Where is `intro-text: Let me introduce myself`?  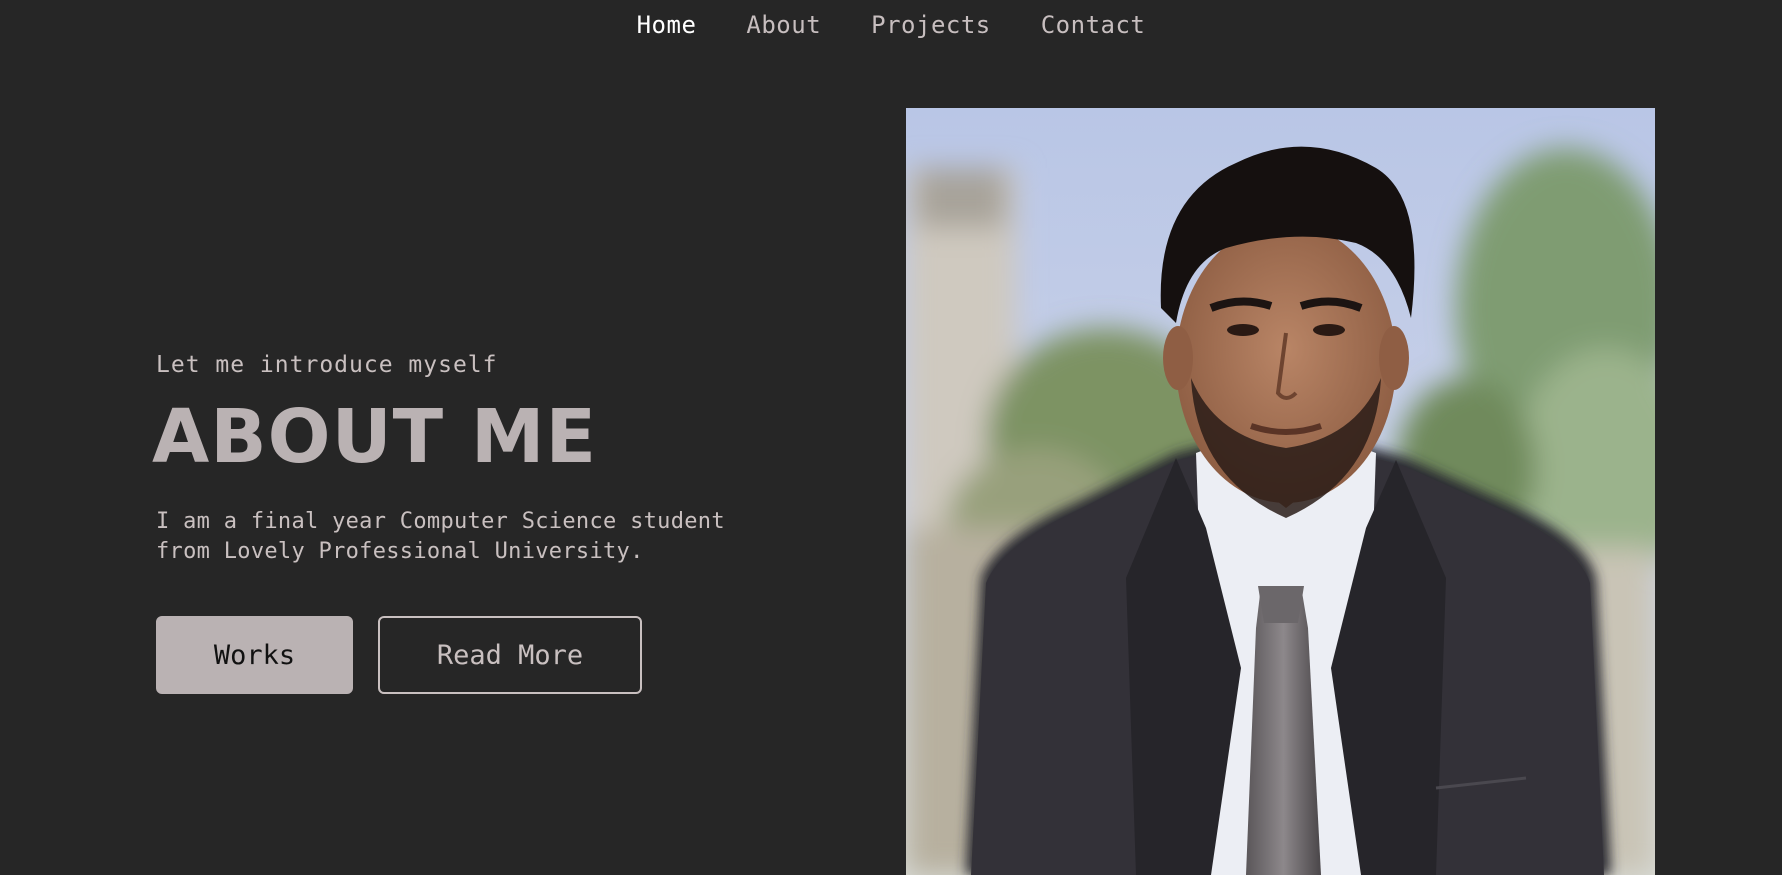 intro-text: Let me introduce myself is located at coordinates (327, 365).